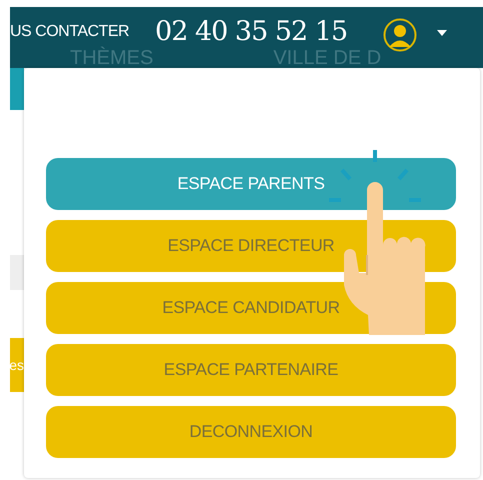 Image resolution: width=483 pixels, height=480 pixels. What do you see at coordinates (251, 370) in the screenshot?
I see `menu-item: ESPACE PARTENAIRE` at bounding box center [251, 370].